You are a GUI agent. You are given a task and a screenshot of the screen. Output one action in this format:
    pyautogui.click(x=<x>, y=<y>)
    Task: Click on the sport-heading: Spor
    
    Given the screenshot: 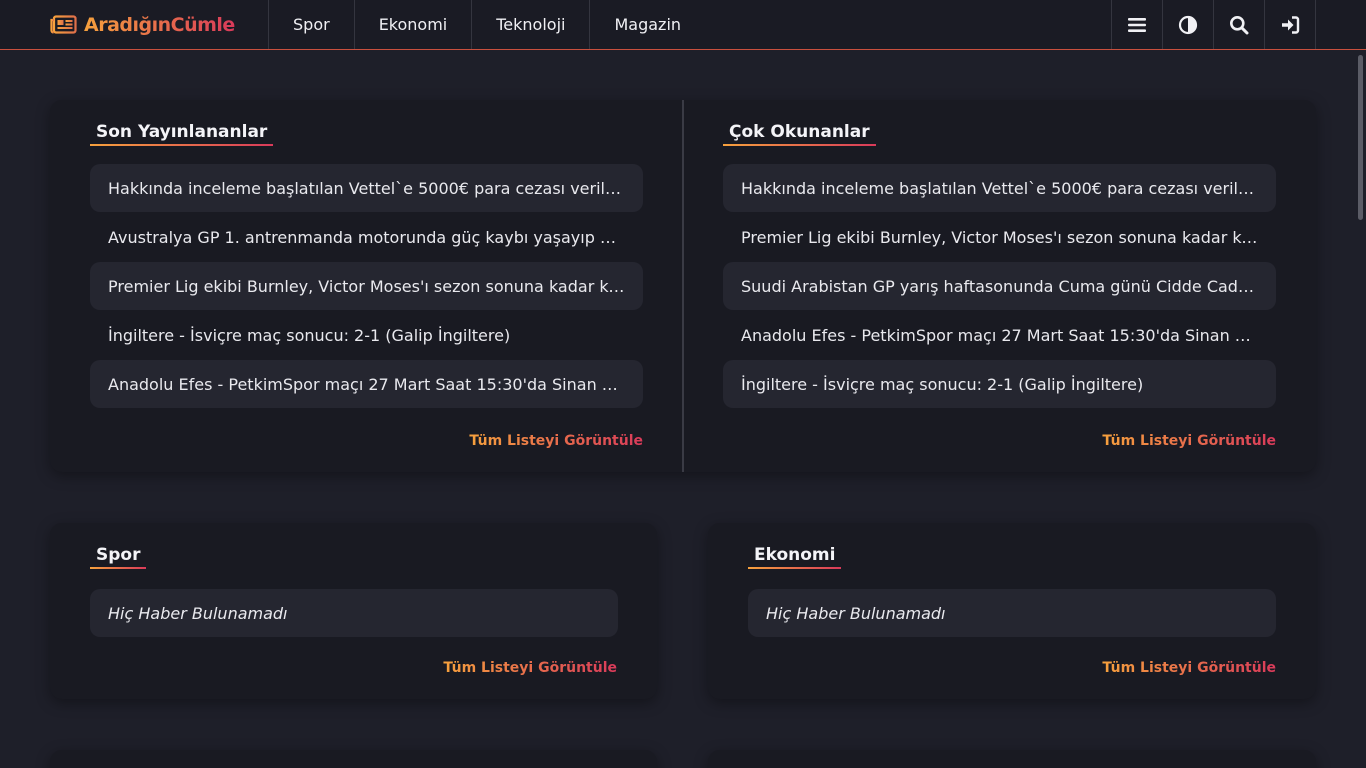 What is the action you would take?
    pyautogui.click(x=118, y=557)
    